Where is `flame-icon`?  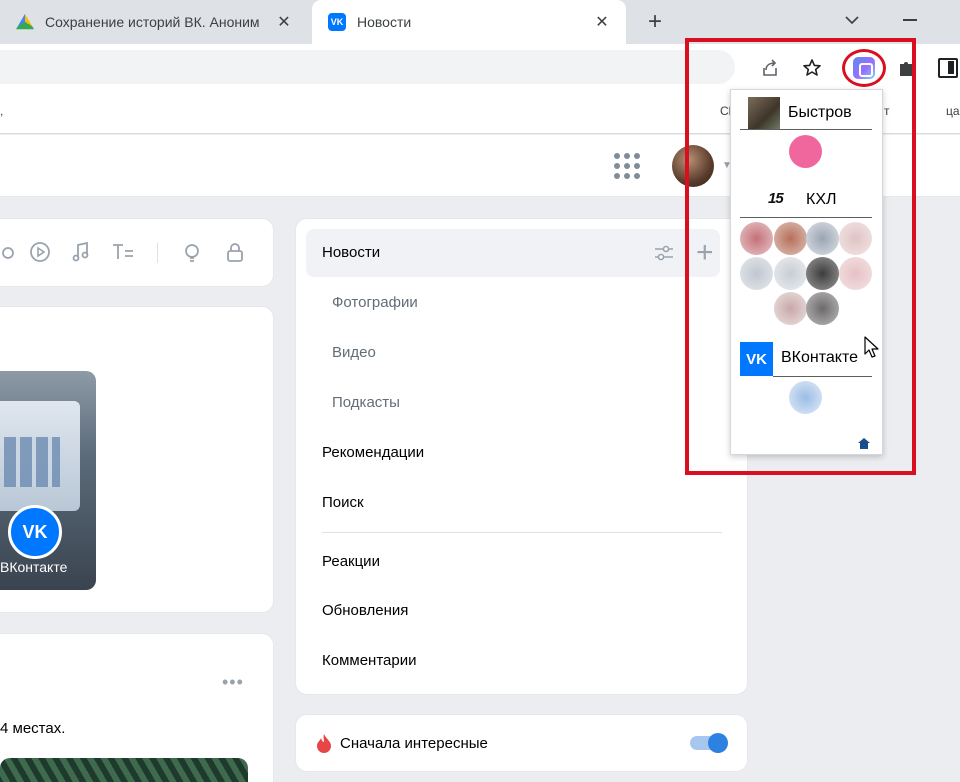 flame-icon is located at coordinates (324, 745).